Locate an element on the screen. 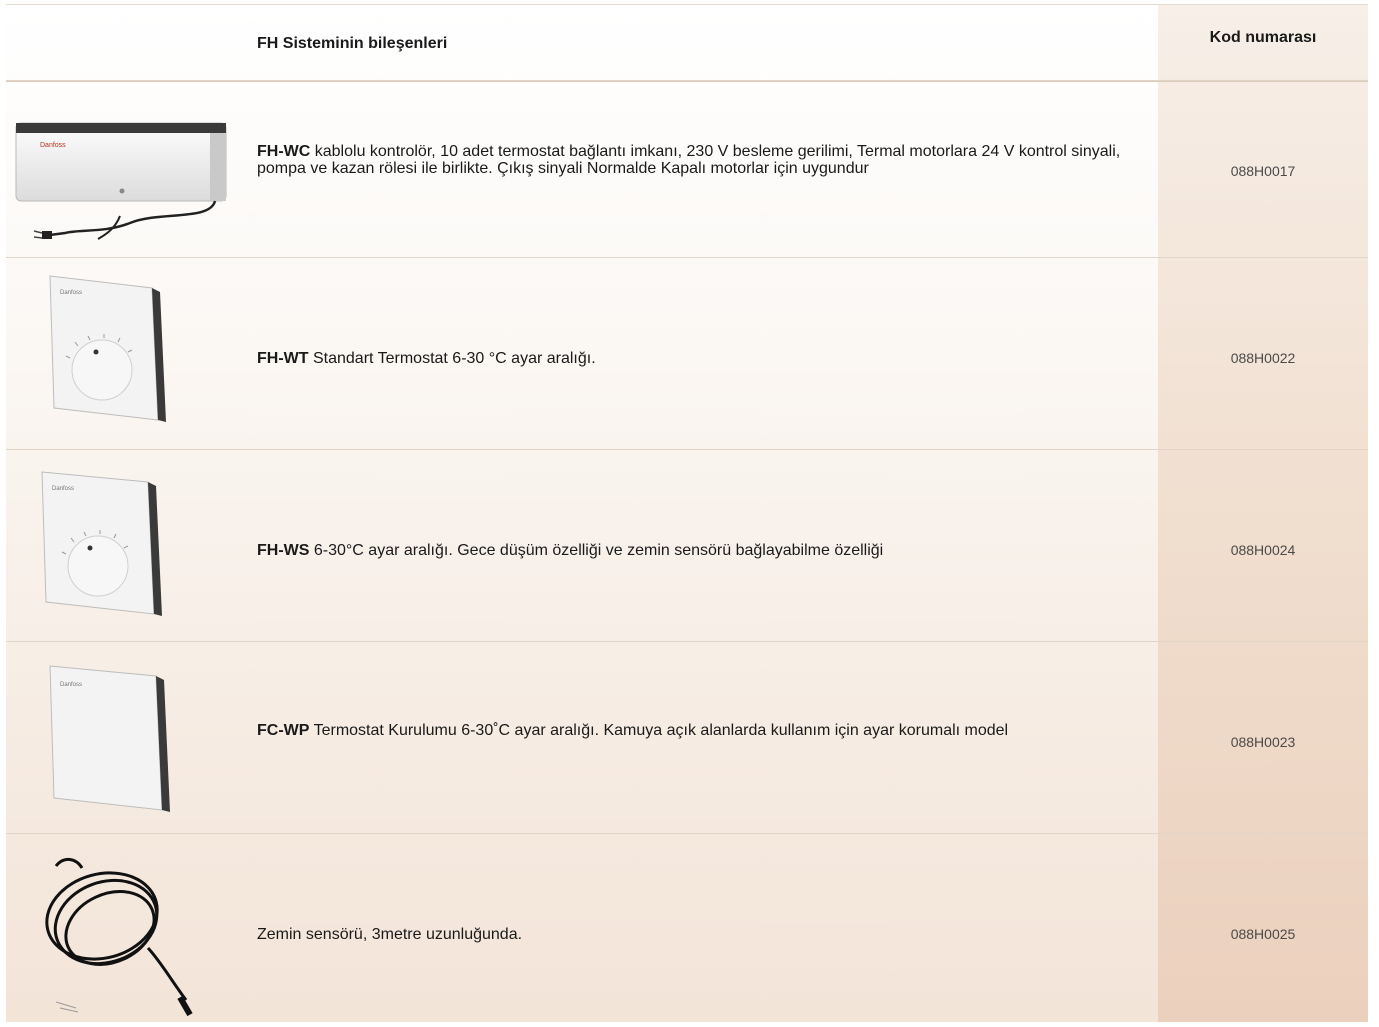  thermostat-blank-image: Danfoss is located at coordinates (158, 742).